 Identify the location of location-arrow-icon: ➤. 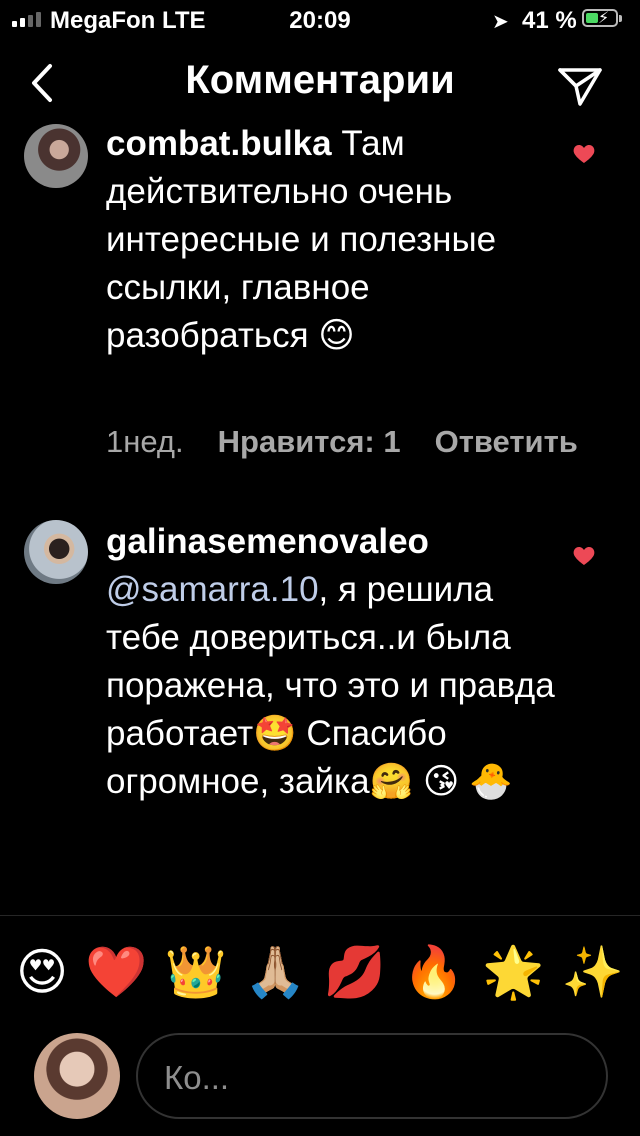
(500, 22).